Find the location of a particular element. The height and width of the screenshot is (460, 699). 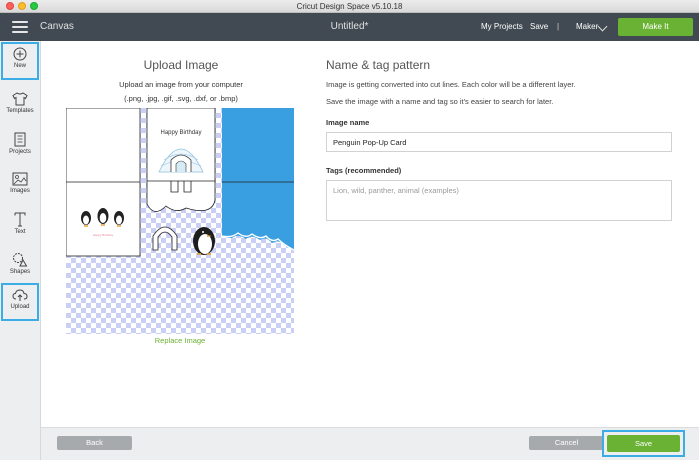

upload-formats: (.png, .jpg, .gif, .svg, .dxf, or .bmp) is located at coordinates (181, 98).